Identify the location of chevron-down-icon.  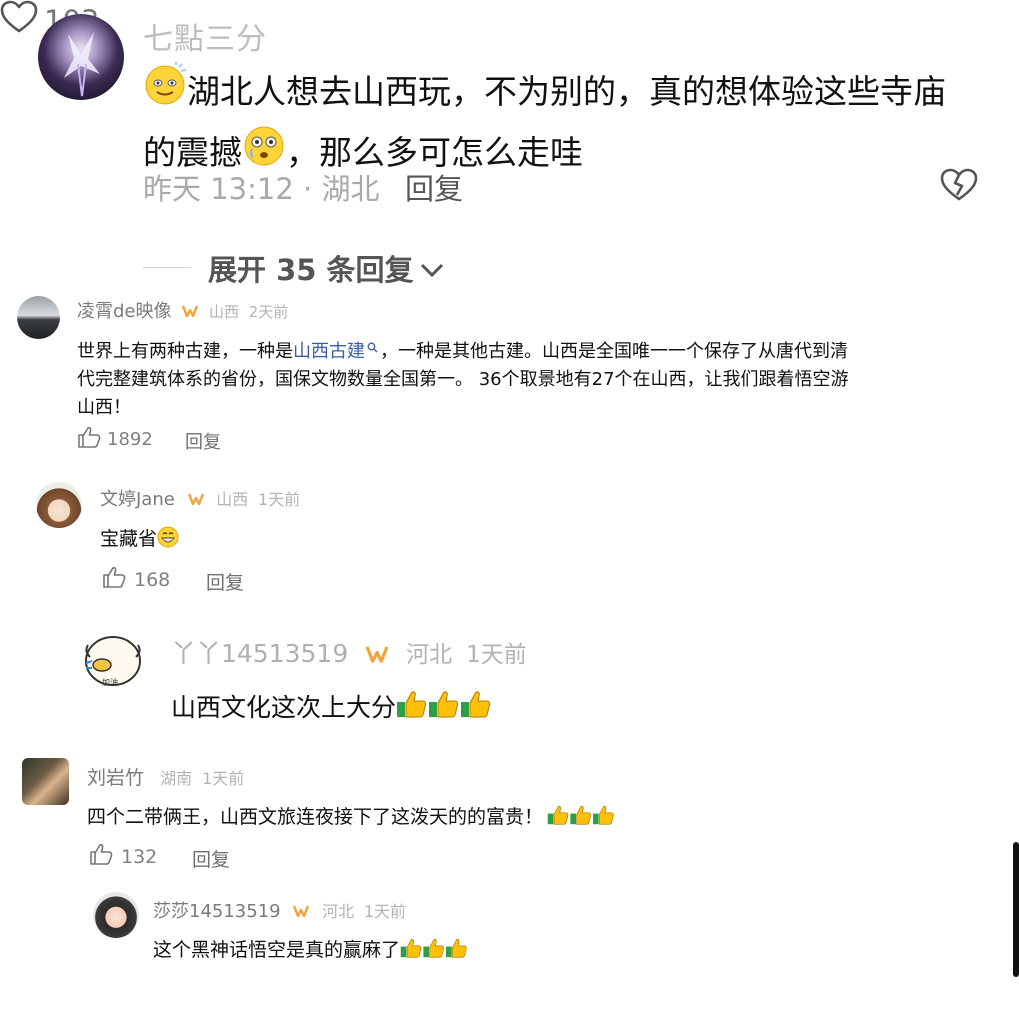
(432, 268).